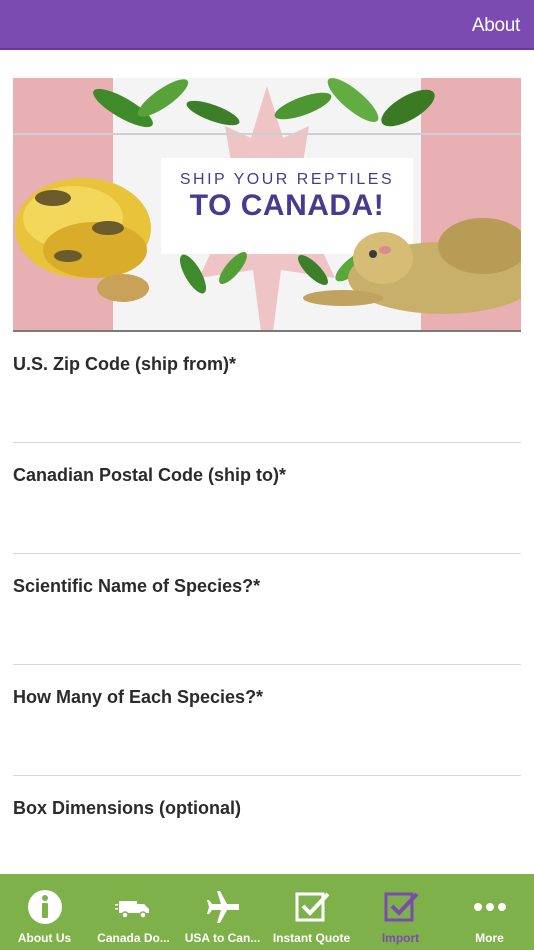 The image size is (534, 950). Describe the element at coordinates (127, 808) in the screenshot. I see `box-dimensions-label: Box Dimensions (optional)` at that location.